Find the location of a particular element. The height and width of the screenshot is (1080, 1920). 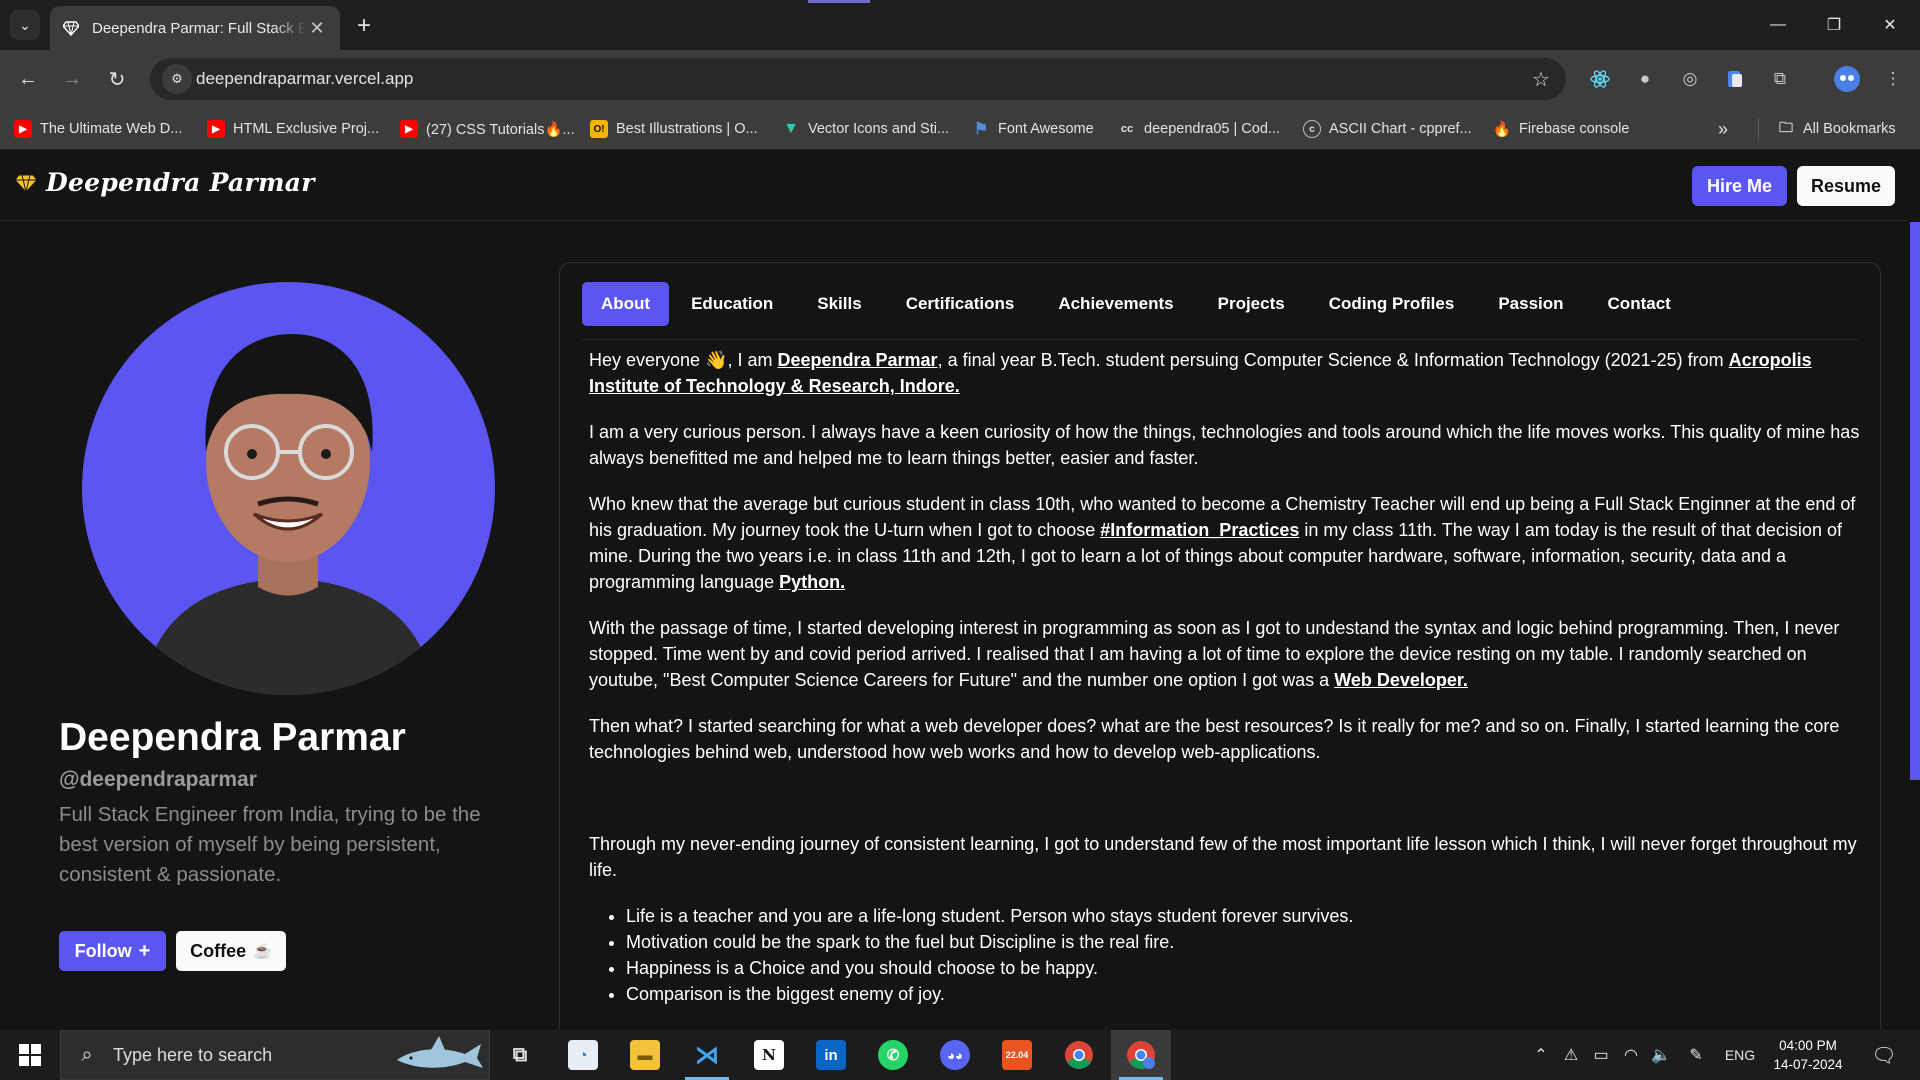

address-bar: ⚙ deependraparmar.vercel.app ☆ is located at coordinates (858, 79).